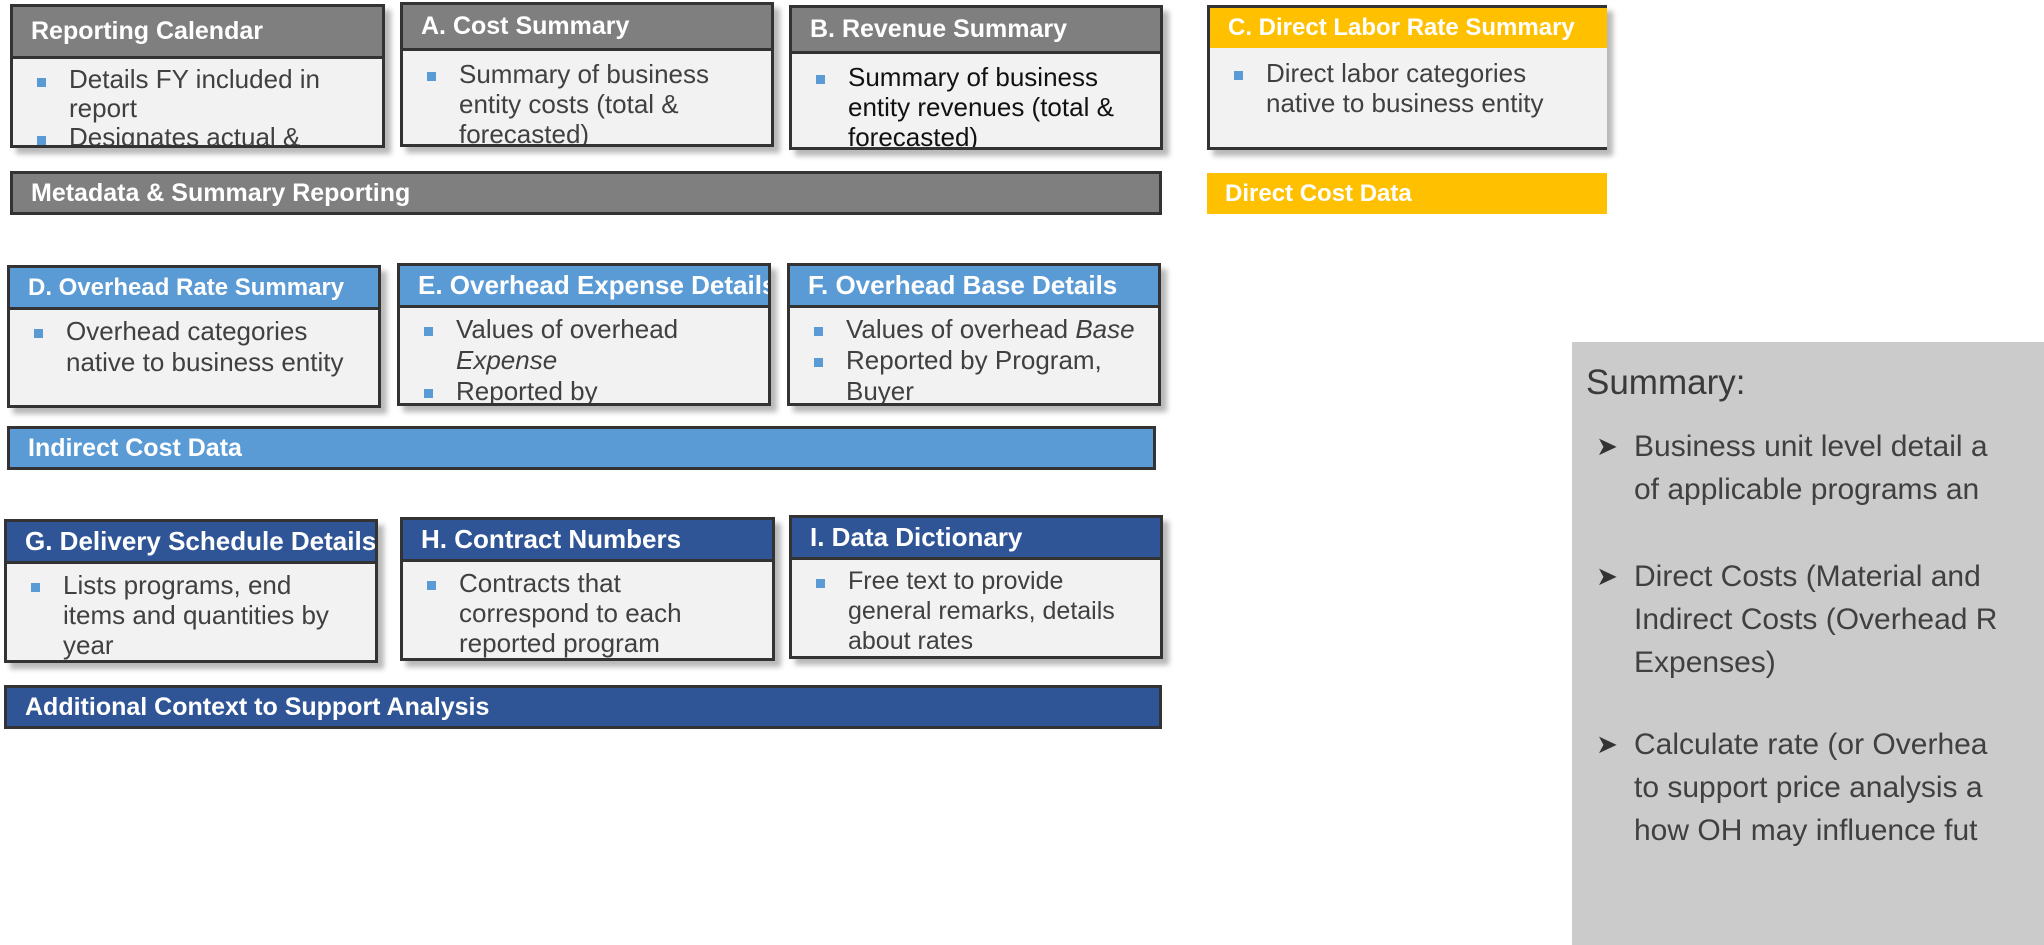 This screenshot has width=2044, height=945. I want to click on emphasis-text: Base, so click(1105, 329).